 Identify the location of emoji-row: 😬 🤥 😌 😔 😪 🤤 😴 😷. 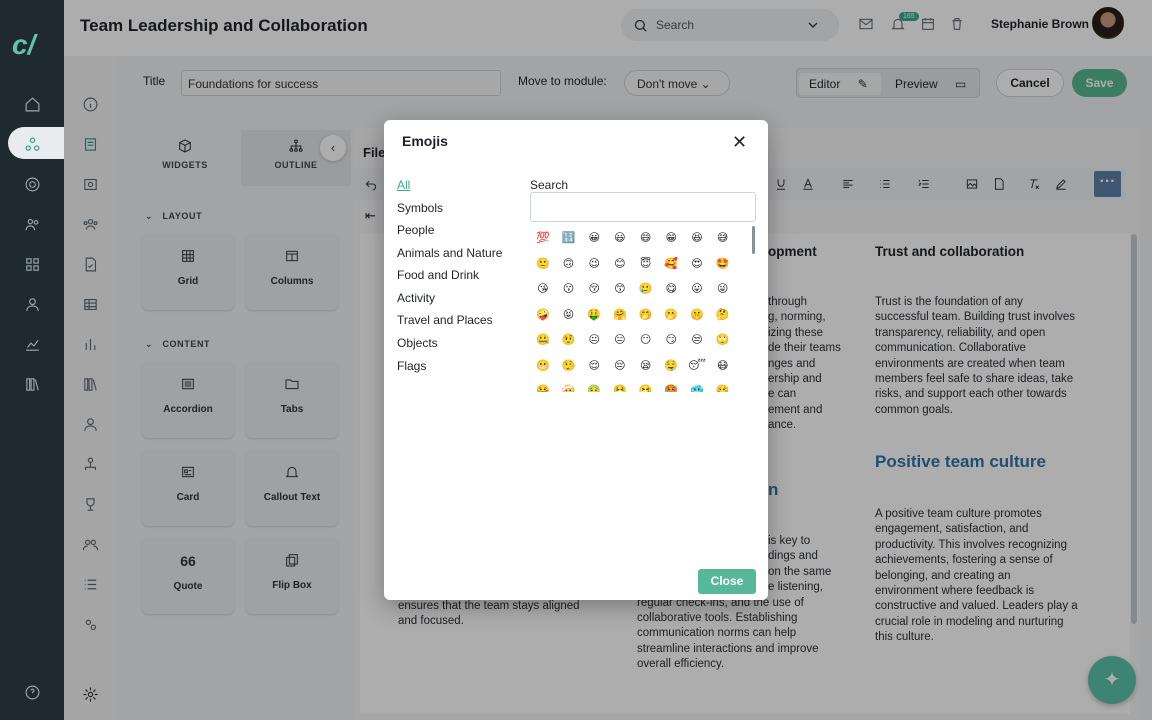
(633, 366).